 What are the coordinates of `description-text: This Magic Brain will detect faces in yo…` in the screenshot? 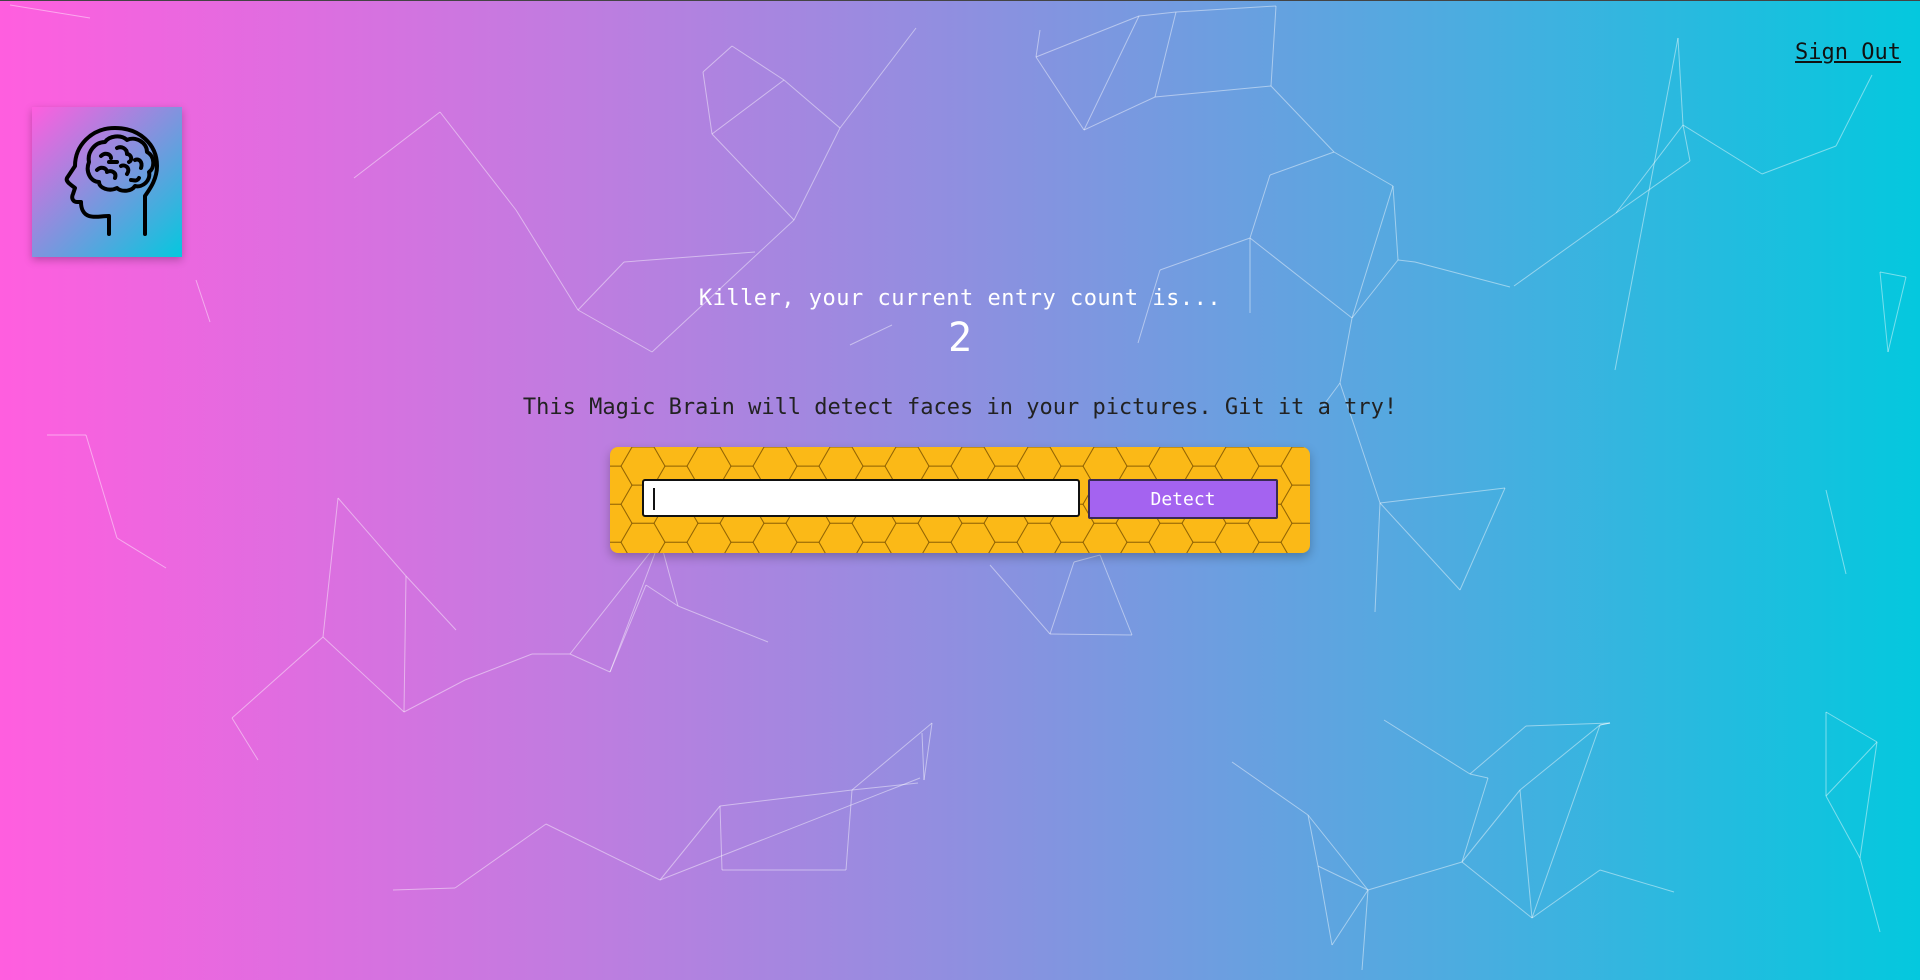 It's located at (960, 407).